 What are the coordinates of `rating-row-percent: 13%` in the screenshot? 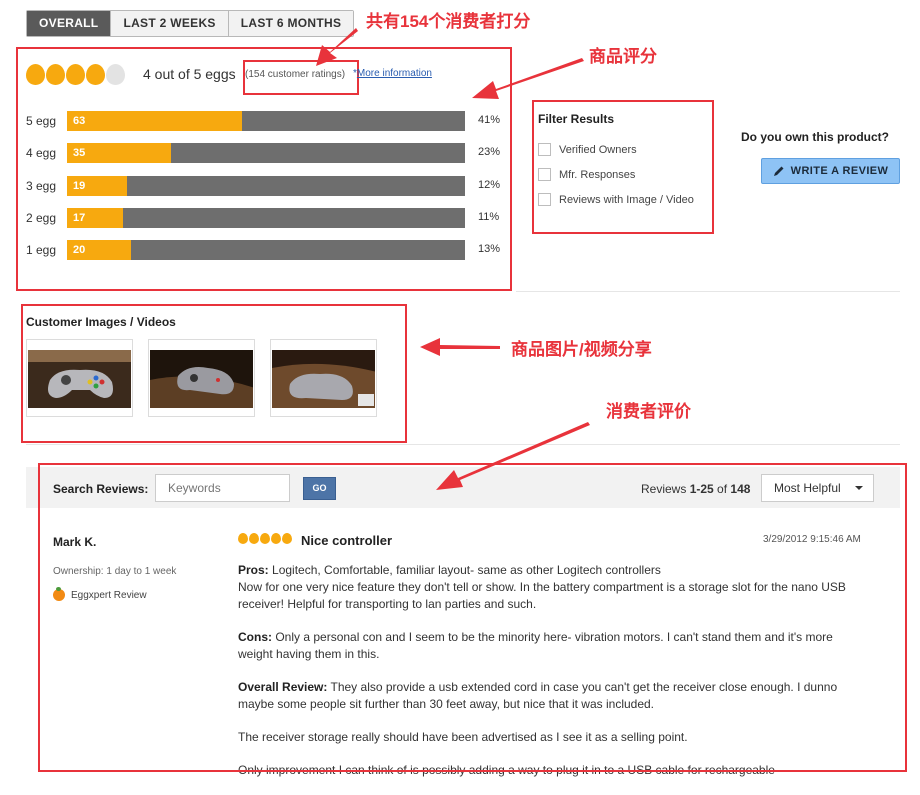 It's located at (489, 249).